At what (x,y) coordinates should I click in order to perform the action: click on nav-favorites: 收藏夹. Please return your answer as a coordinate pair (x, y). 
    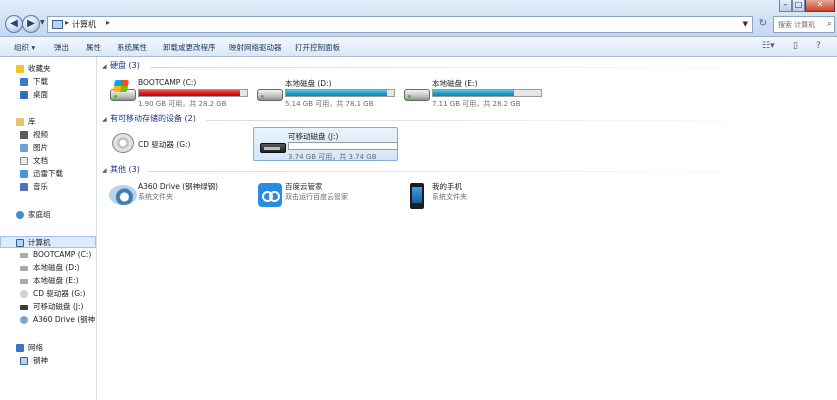
    Looking at the image, I should click on (48, 69).